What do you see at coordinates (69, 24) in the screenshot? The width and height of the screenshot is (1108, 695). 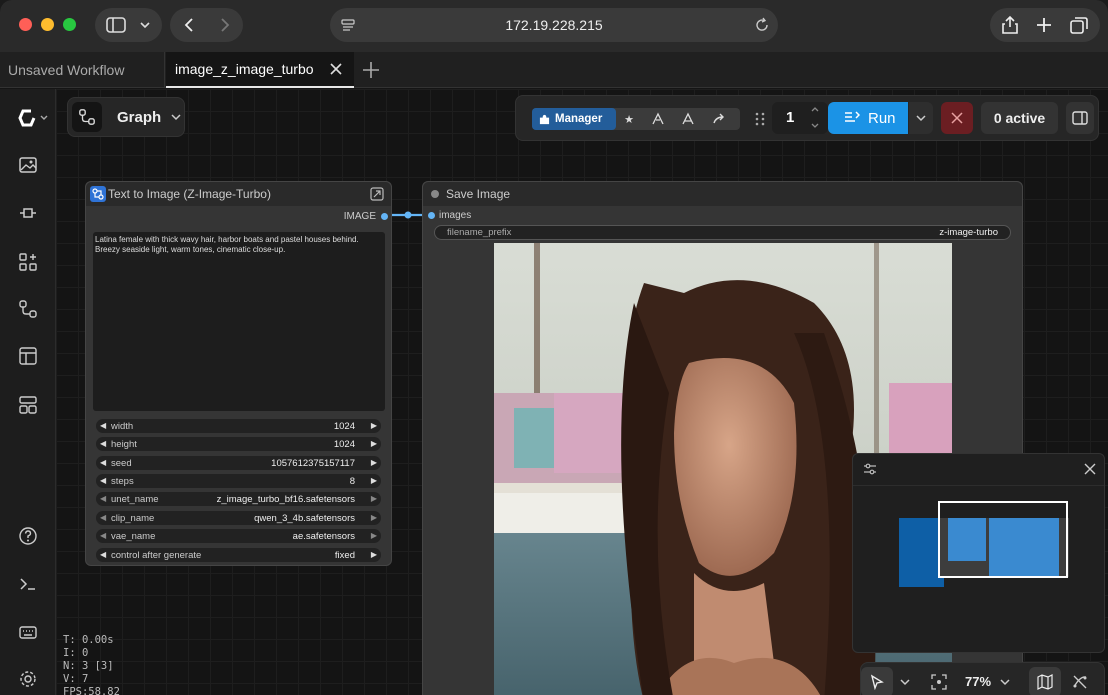 I see `zoom-window-button` at bounding box center [69, 24].